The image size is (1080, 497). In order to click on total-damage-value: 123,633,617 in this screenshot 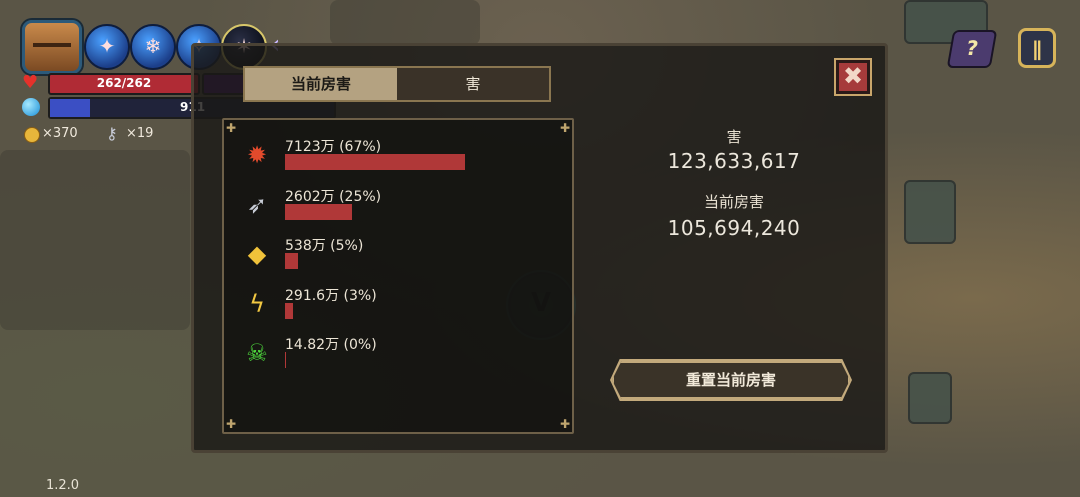, I will do `click(734, 161)`.